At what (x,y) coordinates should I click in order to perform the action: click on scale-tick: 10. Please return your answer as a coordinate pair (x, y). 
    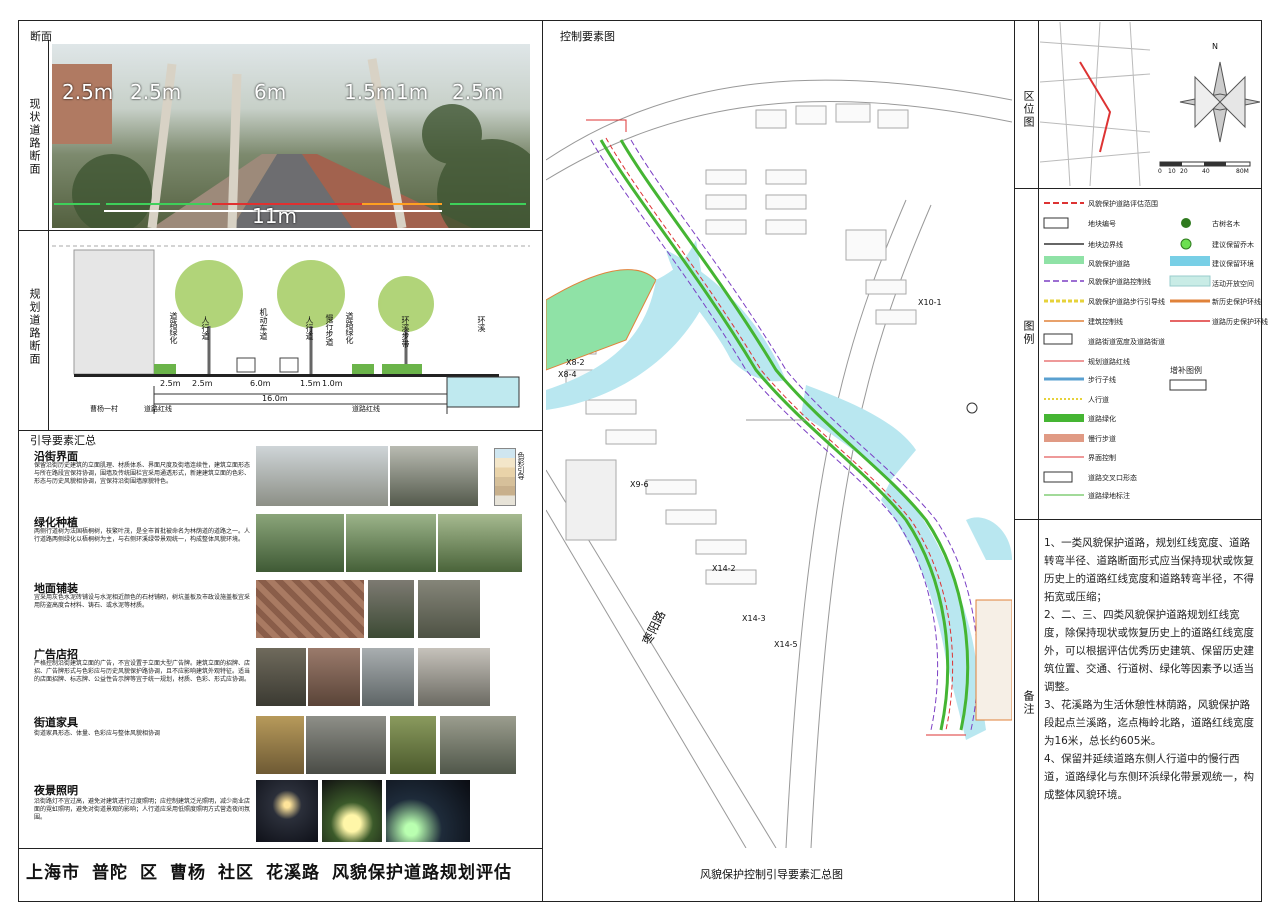
    Looking at the image, I should click on (1172, 171).